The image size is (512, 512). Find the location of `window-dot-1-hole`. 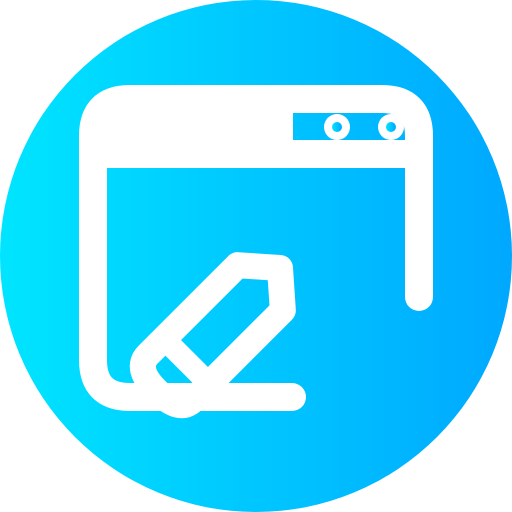

window-dot-1-hole is located at coordinates (337, 127).